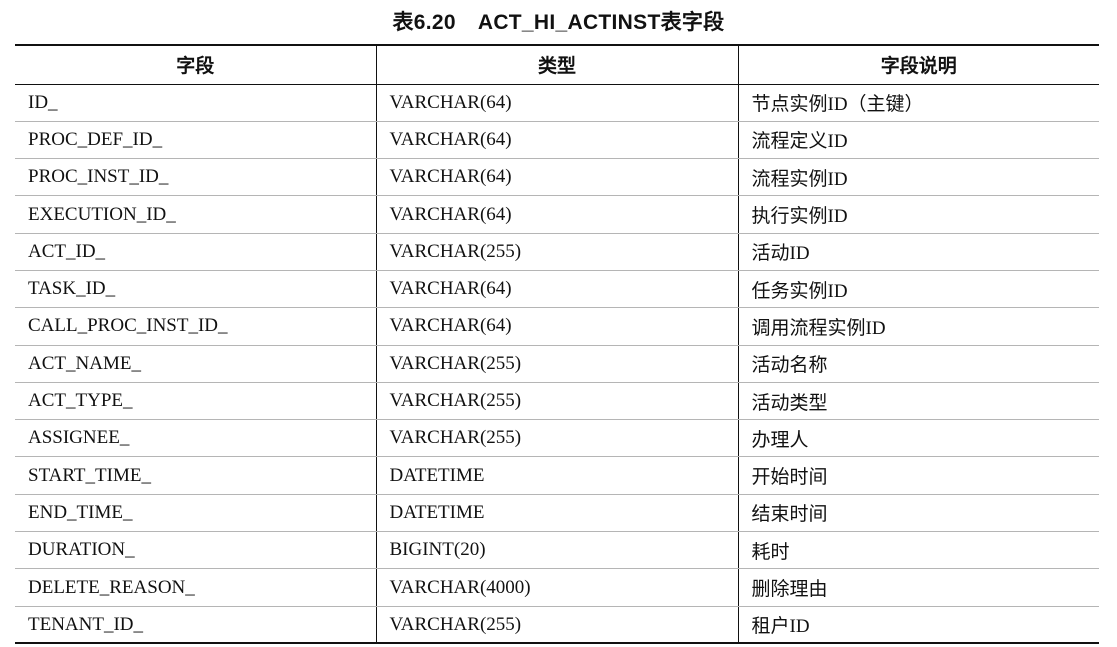  Describe the element at coordinates (195, 140) in the screenshot. I see `field-name-cell: PROC_DEF_ID_` at that location.